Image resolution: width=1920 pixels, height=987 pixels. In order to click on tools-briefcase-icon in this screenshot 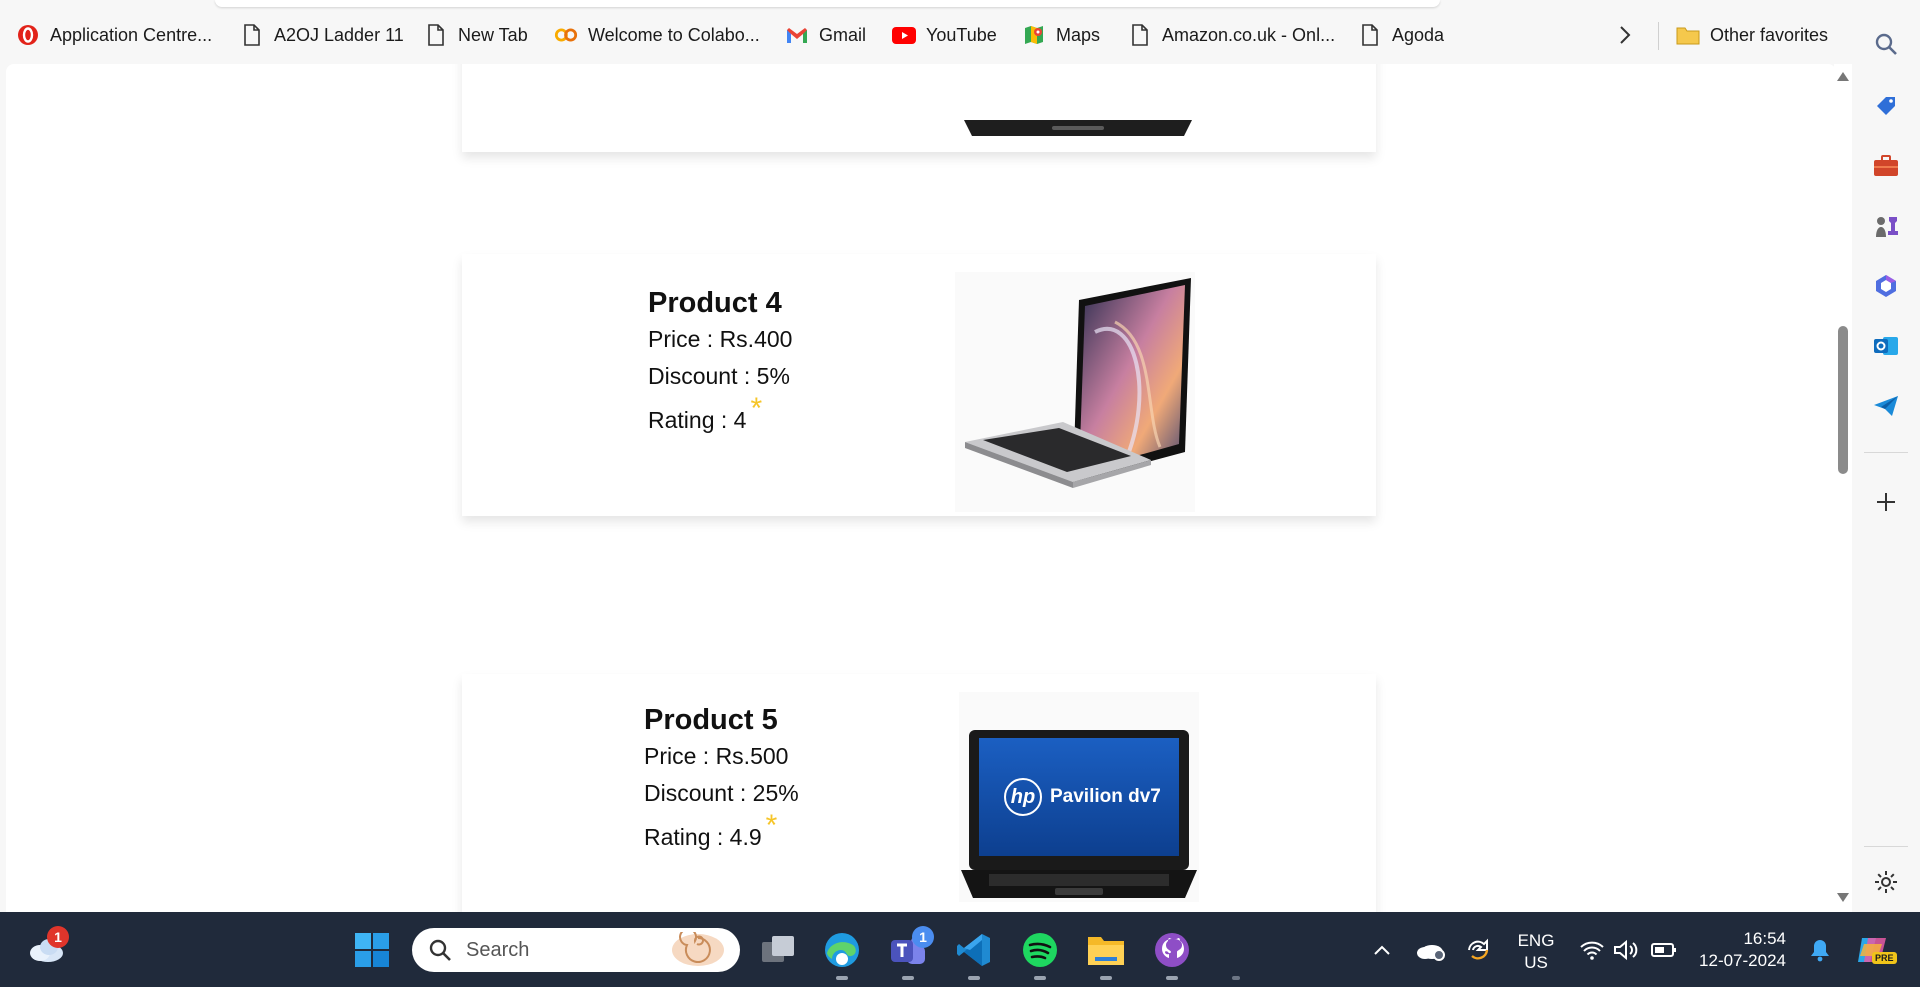, I will do `click(1886, 166)`.